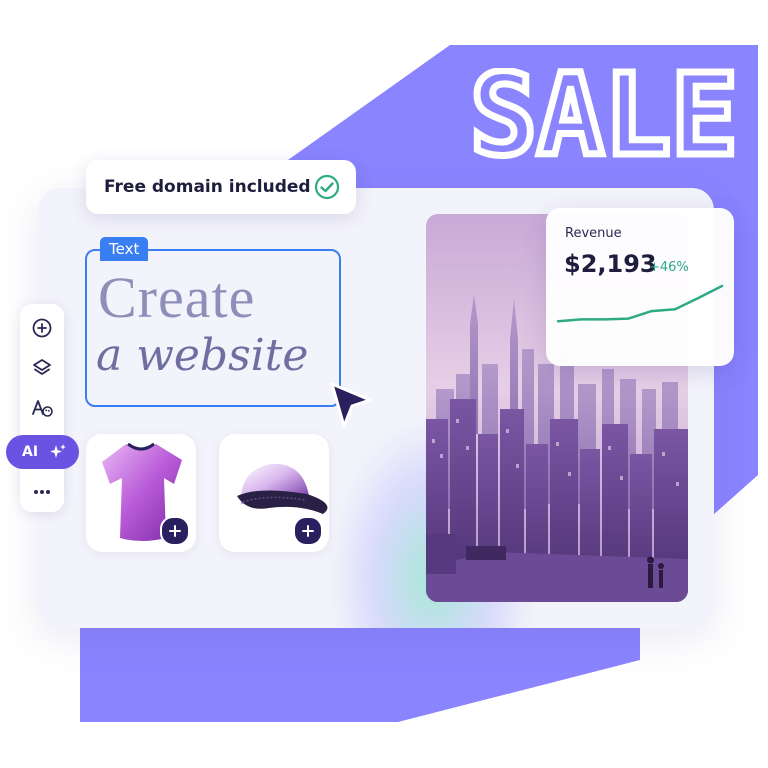 The width and height of the screenshot is (768, 768). I want to click on revenue-trend-chart, so click(640, 303).